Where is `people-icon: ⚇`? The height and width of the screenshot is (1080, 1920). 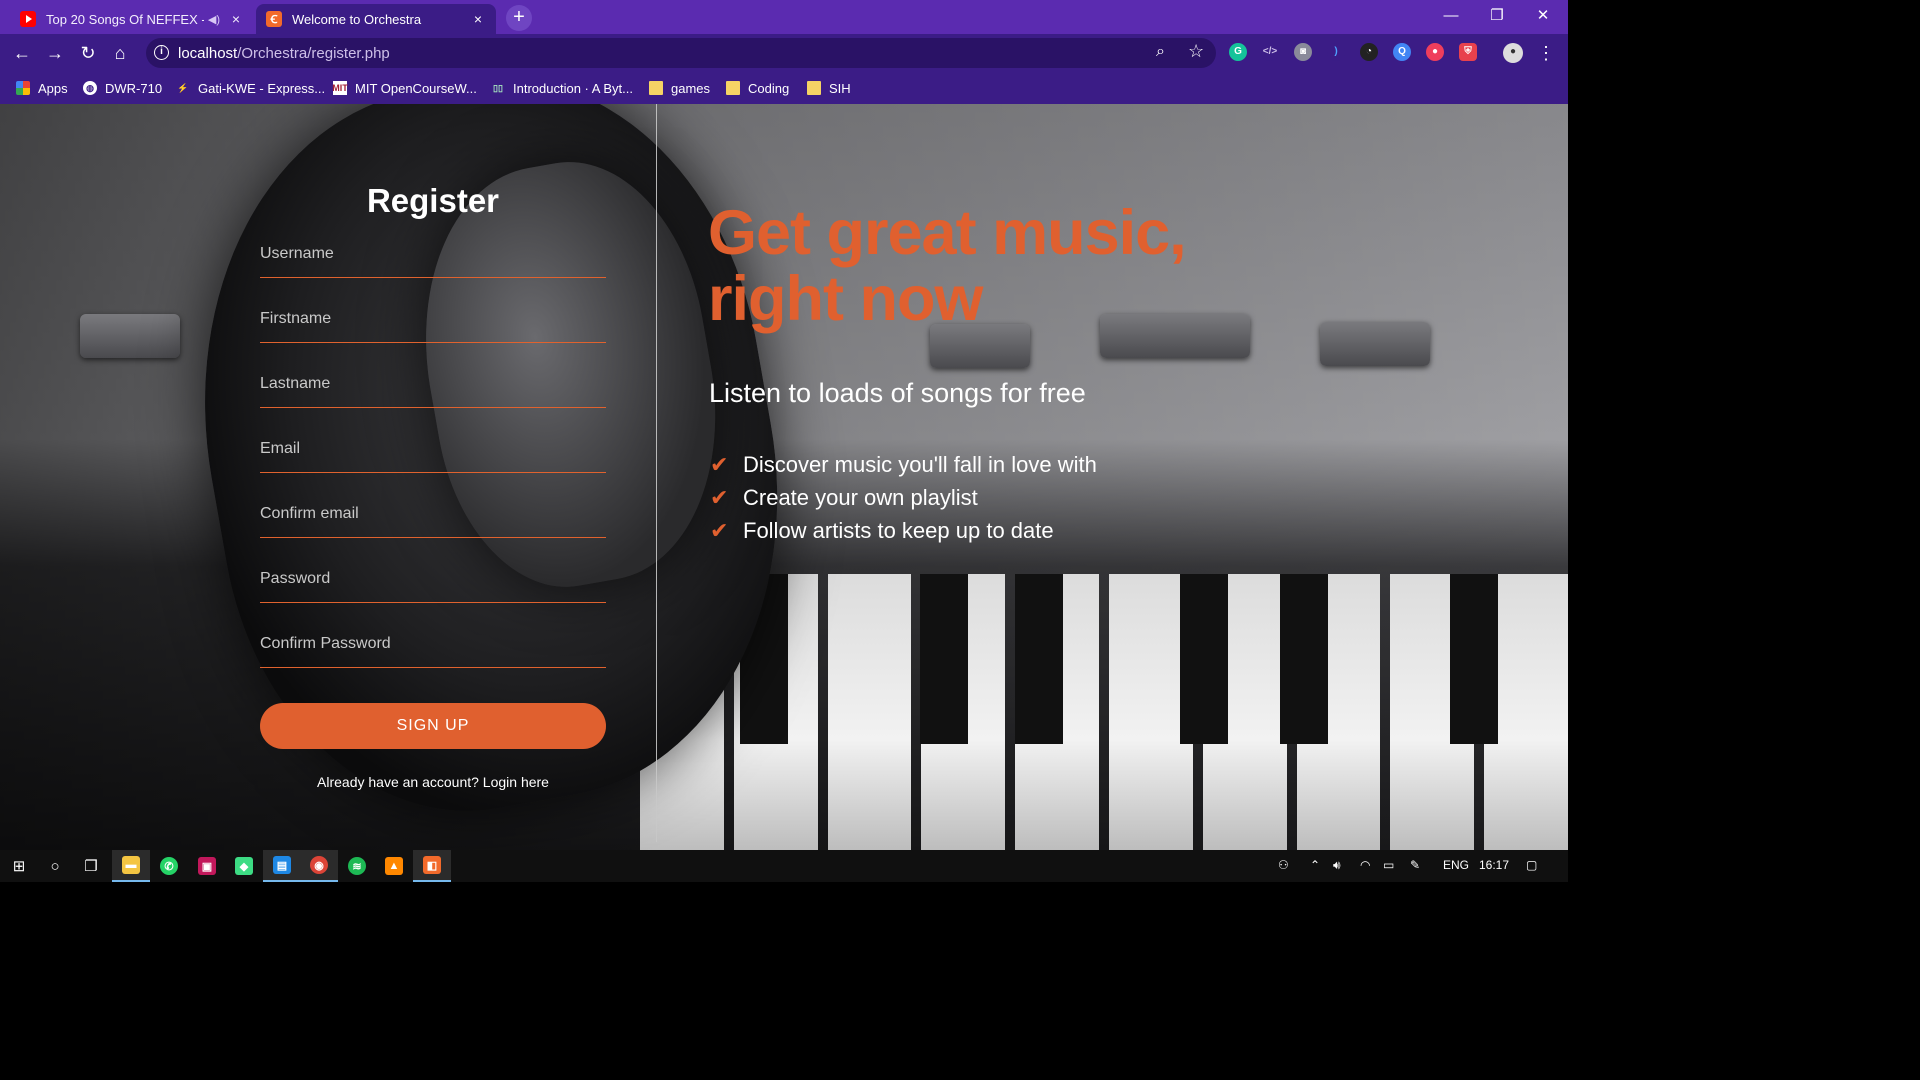
people-icon: ⚇ is located at coordinates (1283, 865).